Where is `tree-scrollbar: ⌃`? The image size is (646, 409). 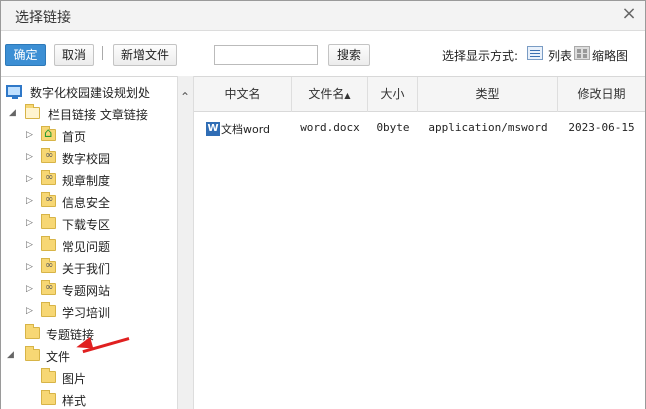 tree-scrollbar: ⌃ is located at coordinates (185, 242).